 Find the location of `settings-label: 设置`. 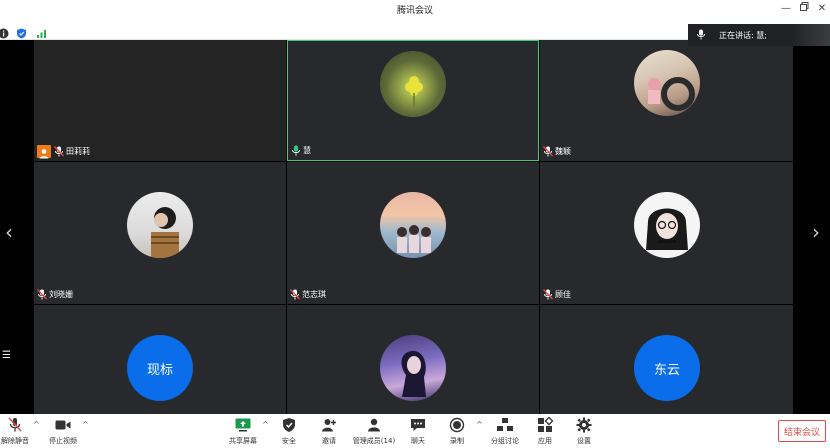

settings-label: 设置 is located at coordinates (584, 441).